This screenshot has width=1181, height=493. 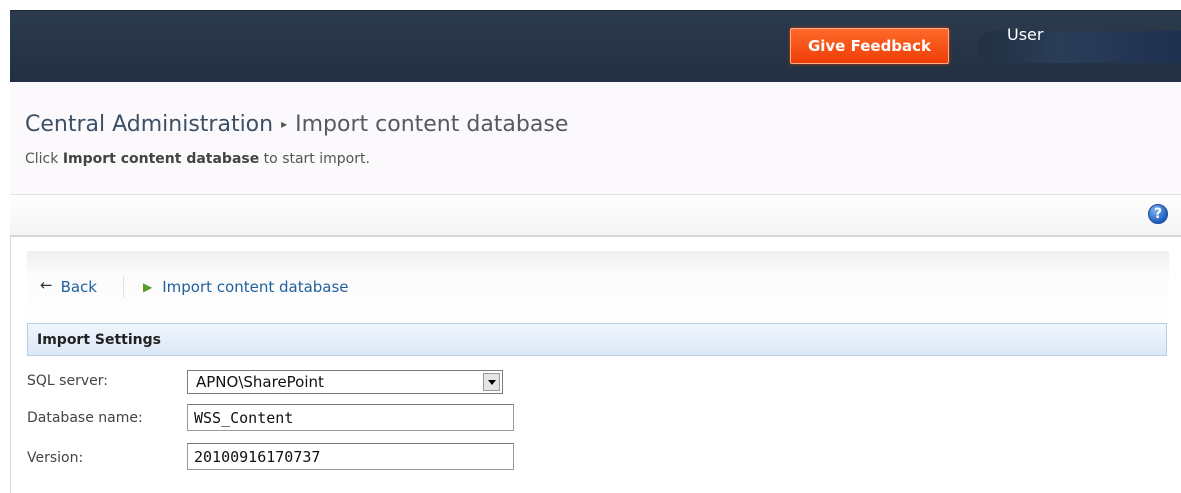 I want to click on page-title: Import content database, so click(x=432, y=124).